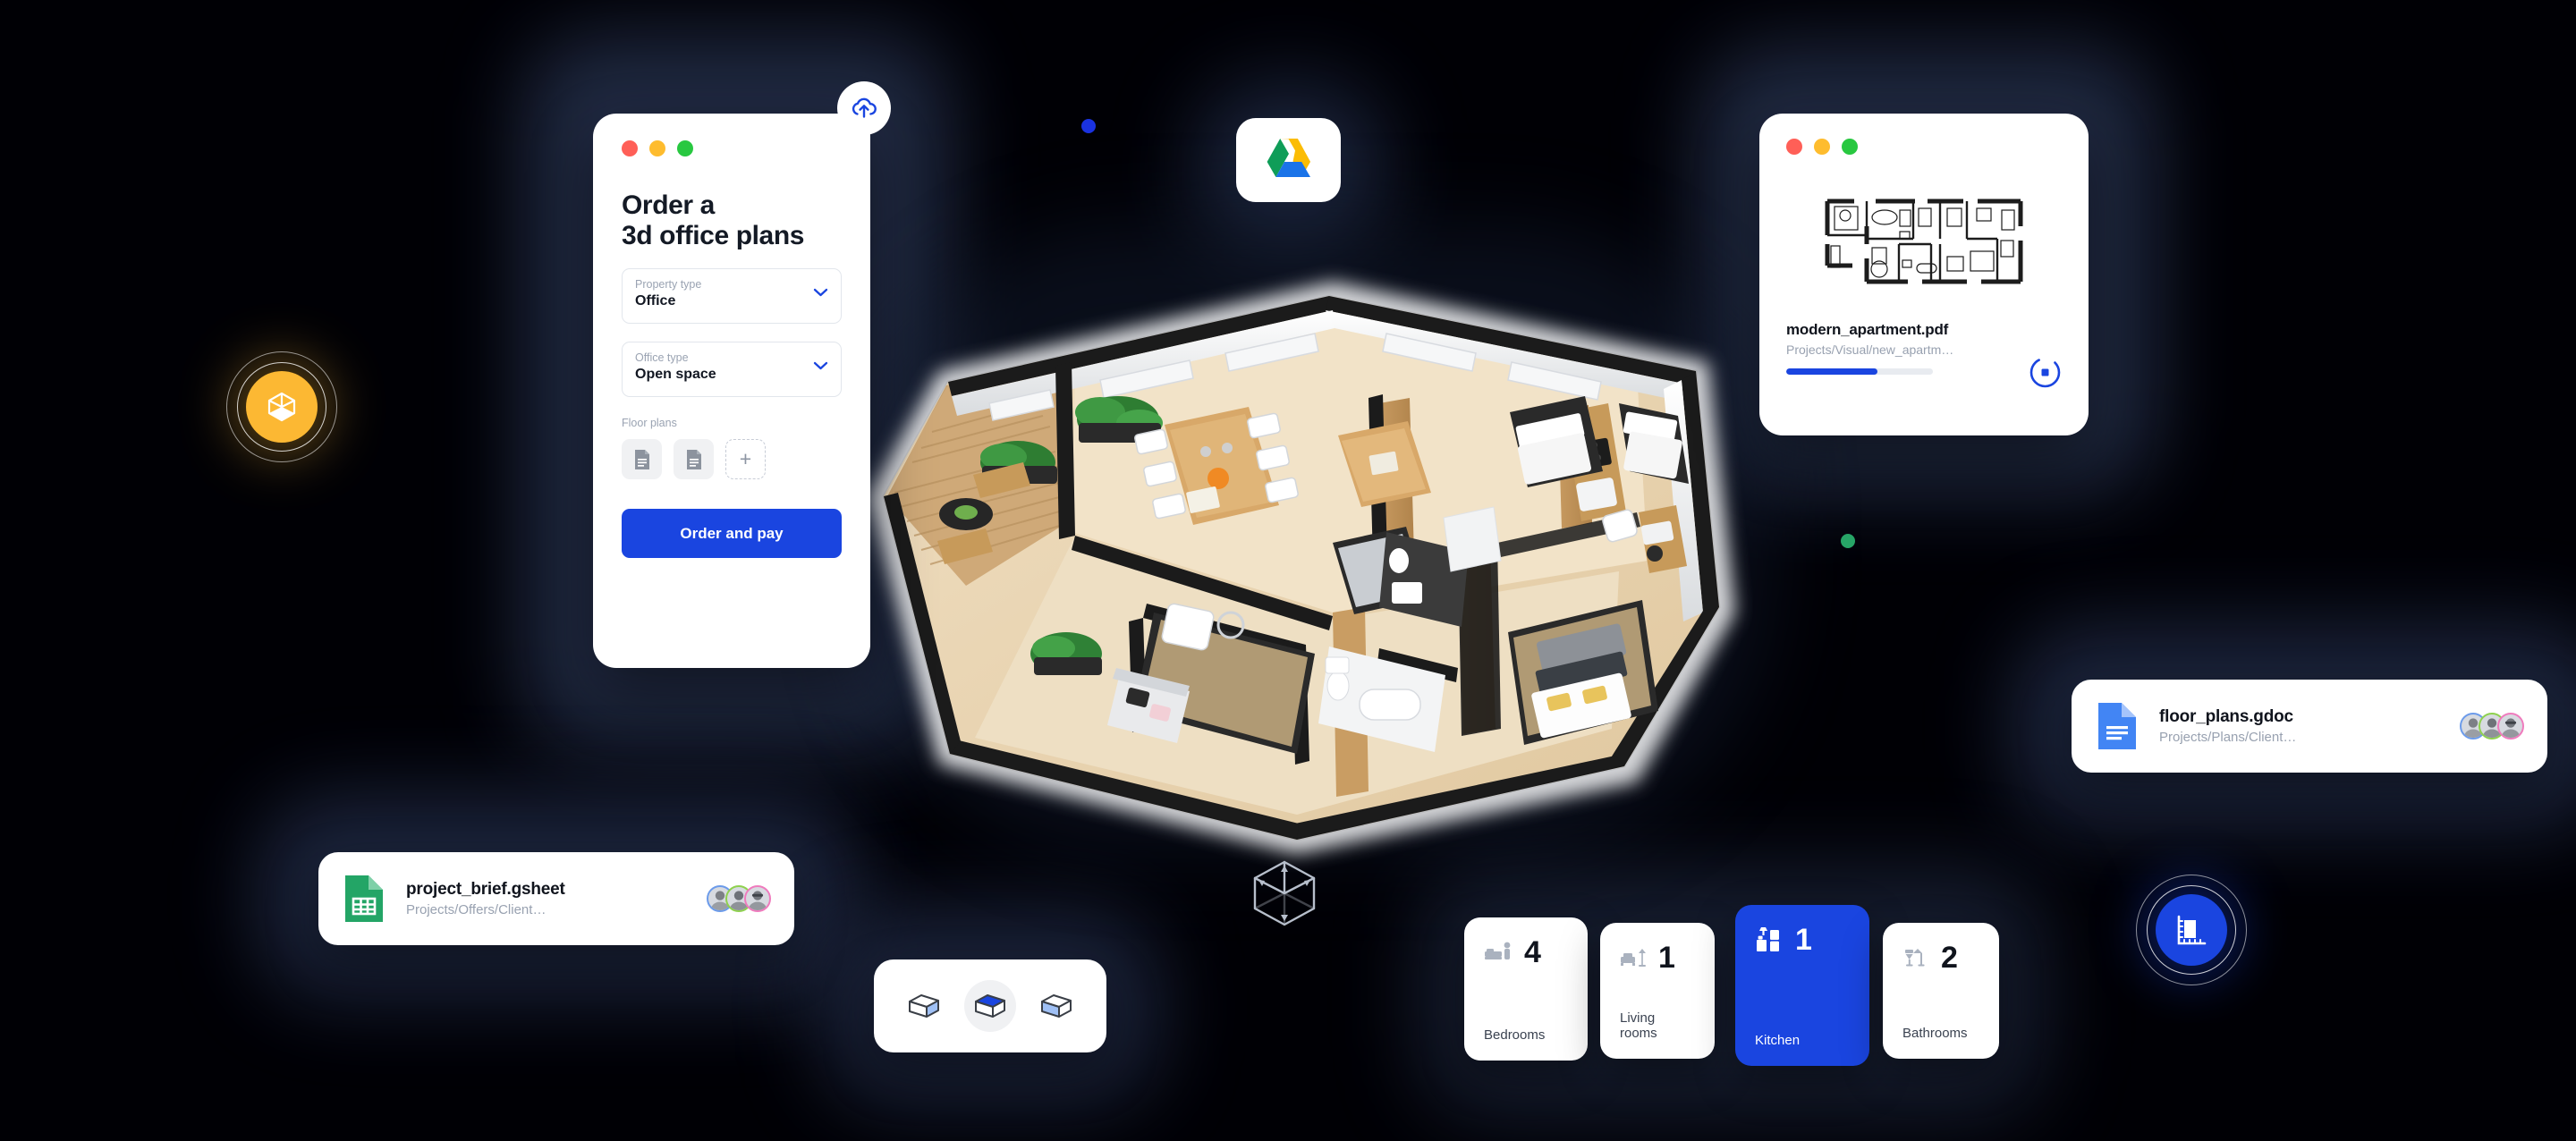  I want to click on order-title-line2: 3d office plans, so click(713, 235).